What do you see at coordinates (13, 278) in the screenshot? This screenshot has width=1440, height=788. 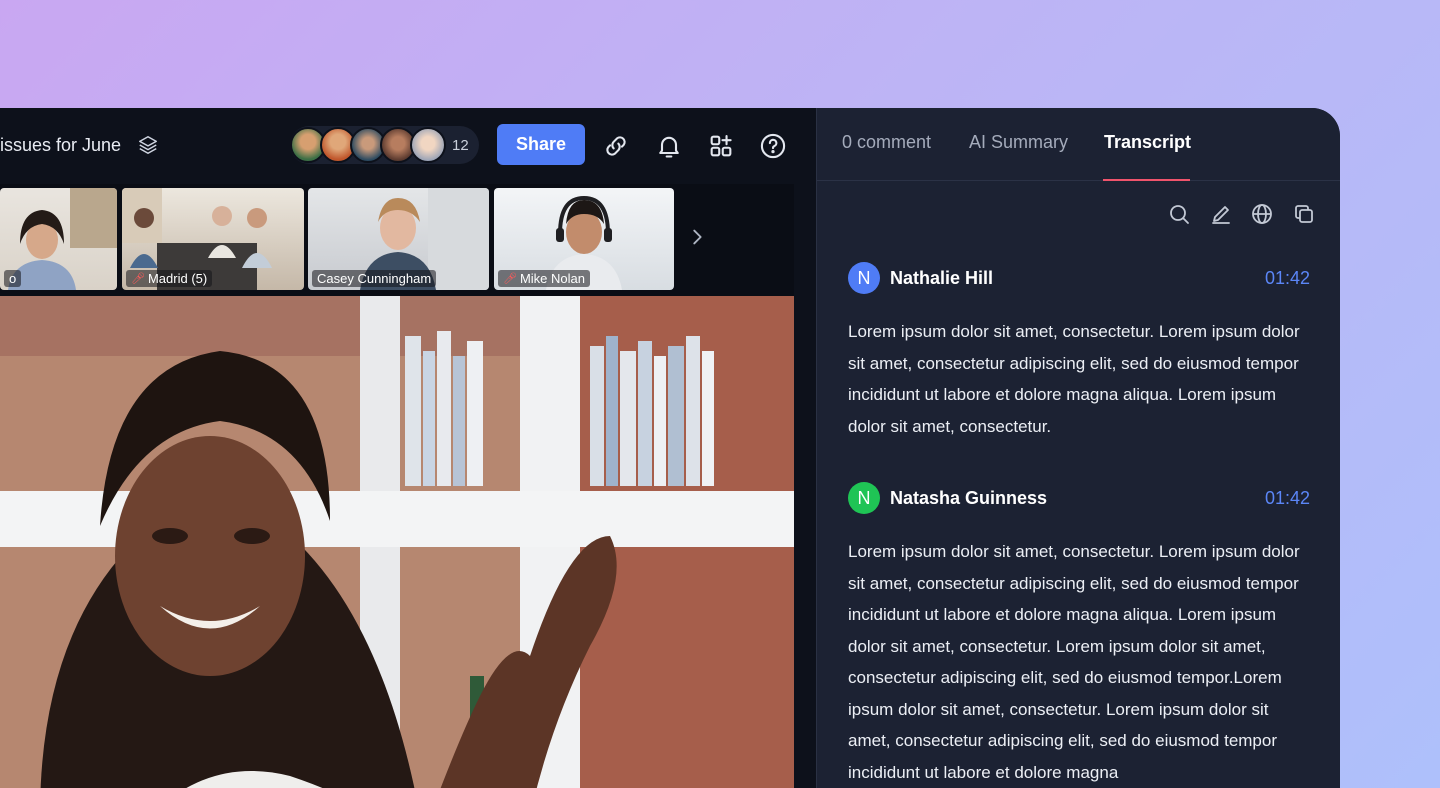 I see `participant-name-label: o` at bounding box center [13, 278].